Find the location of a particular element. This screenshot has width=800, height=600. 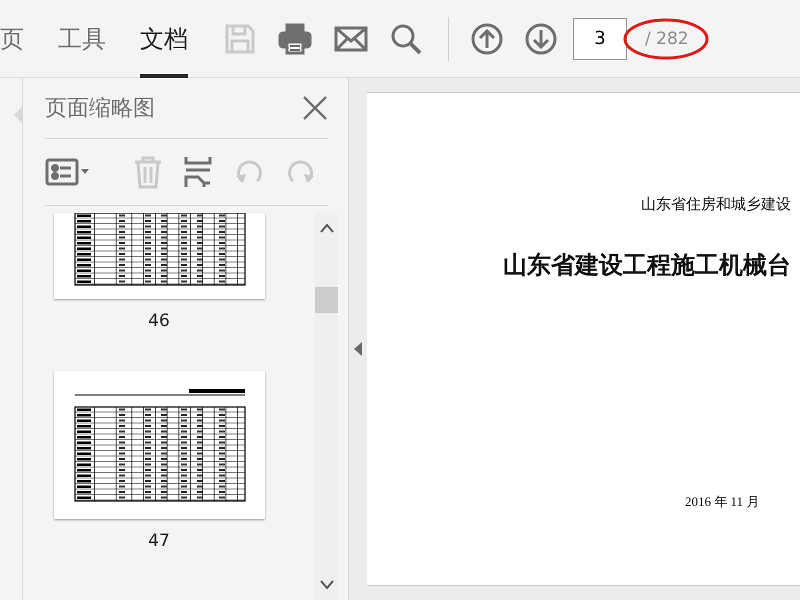

issuer-text: 山东省住房和城乡建设 is located at coordinates (716, 204).